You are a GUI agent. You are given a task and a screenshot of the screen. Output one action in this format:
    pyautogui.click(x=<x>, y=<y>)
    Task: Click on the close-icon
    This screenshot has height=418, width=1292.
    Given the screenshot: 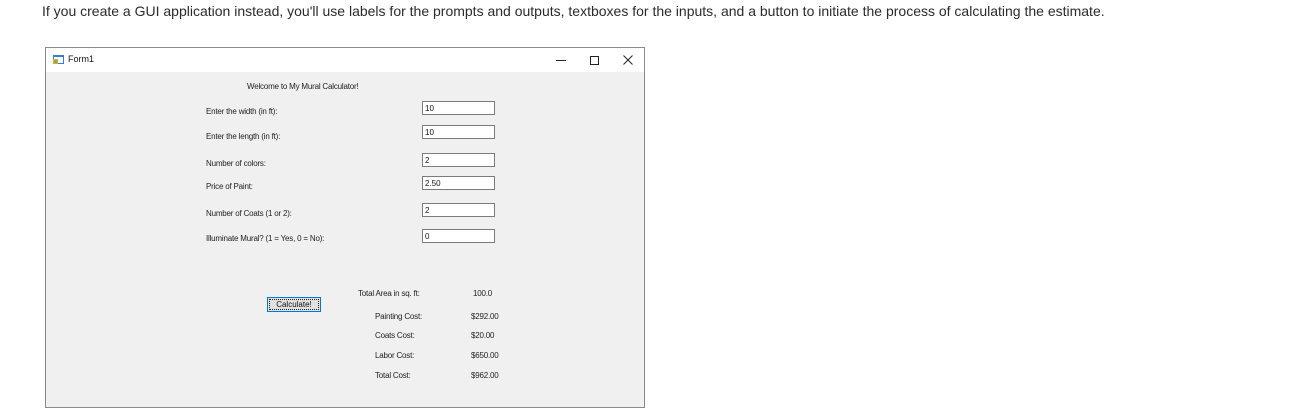 What is the action you would take?
    pyautogui.click(x=628, y=60)
    